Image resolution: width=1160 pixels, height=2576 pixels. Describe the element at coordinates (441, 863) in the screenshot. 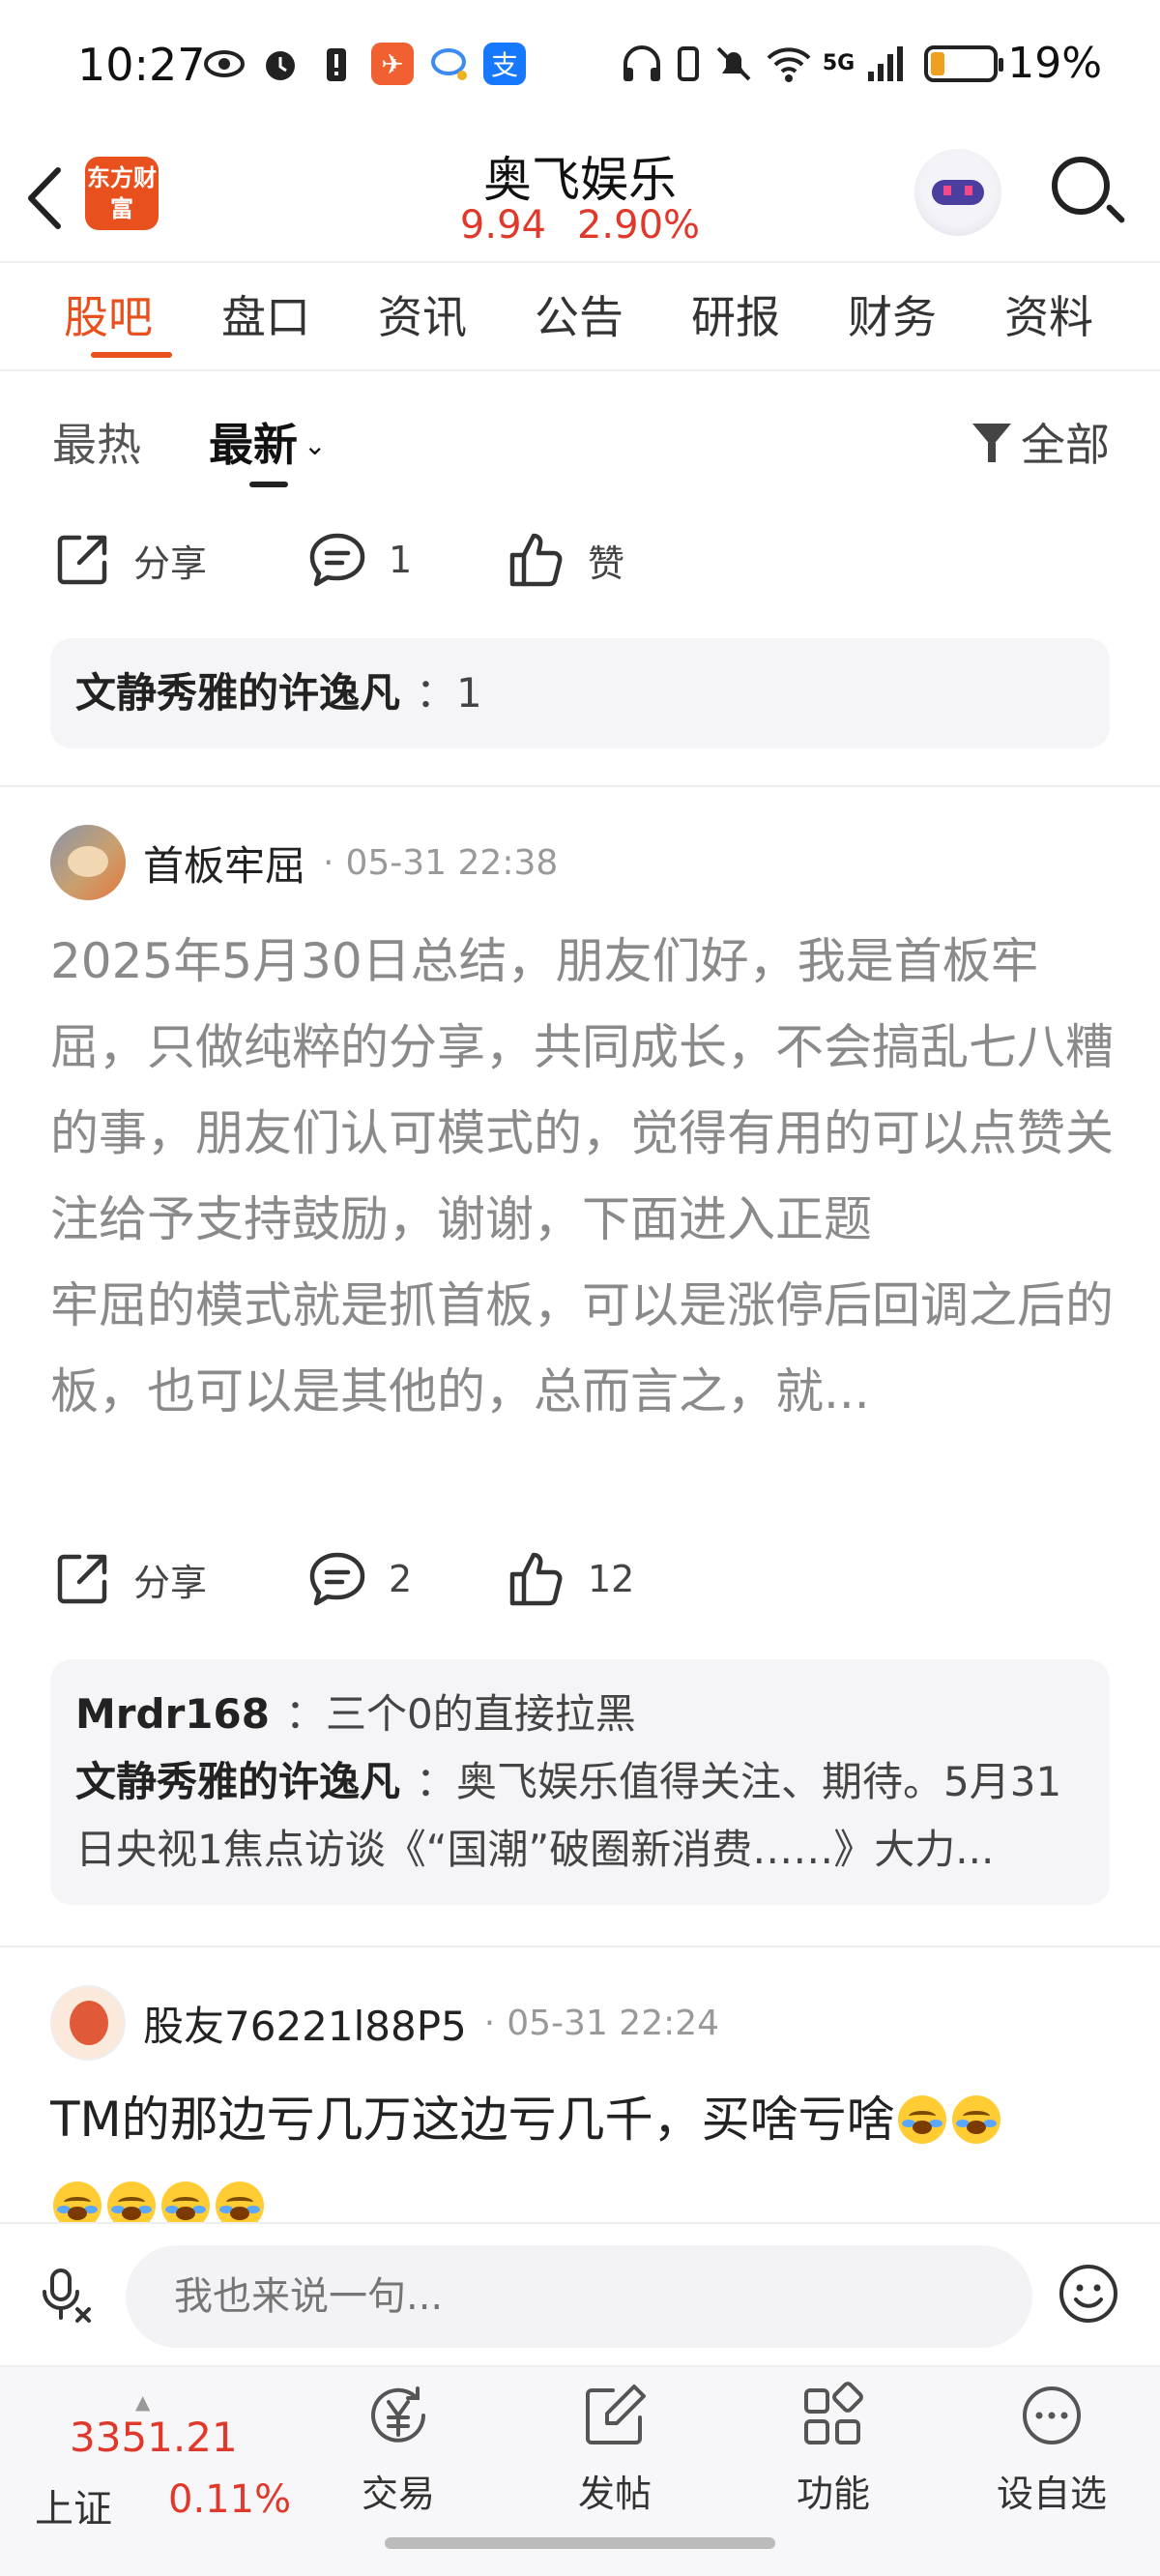

I see `post-time: 05-31 22:38` at that location.